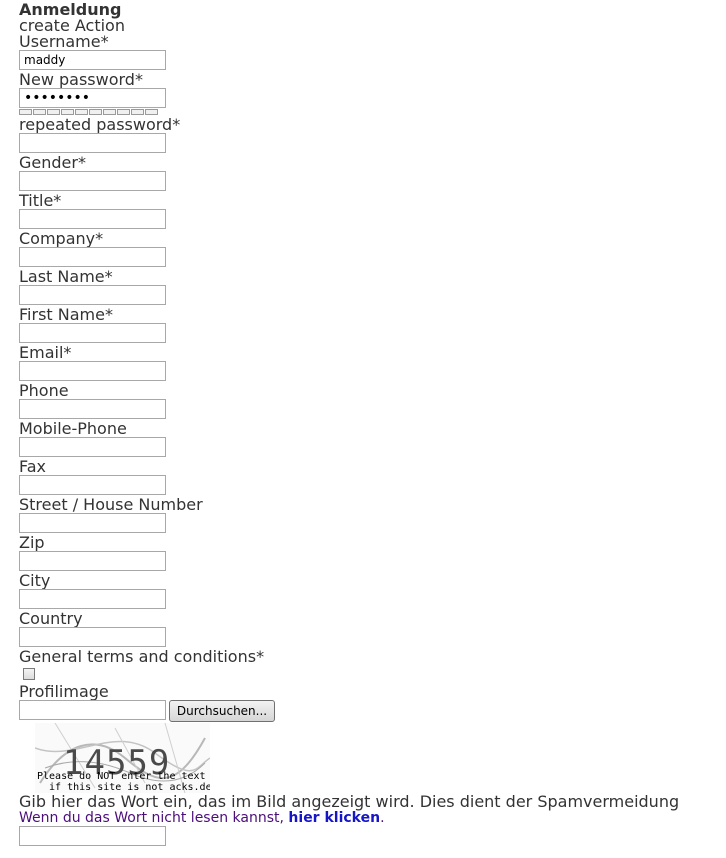 The image size is (726, 858). What do you see at coordinates (92, 98) in the screenshot?
I see `new-password-input` at bounding box center [92, 98].